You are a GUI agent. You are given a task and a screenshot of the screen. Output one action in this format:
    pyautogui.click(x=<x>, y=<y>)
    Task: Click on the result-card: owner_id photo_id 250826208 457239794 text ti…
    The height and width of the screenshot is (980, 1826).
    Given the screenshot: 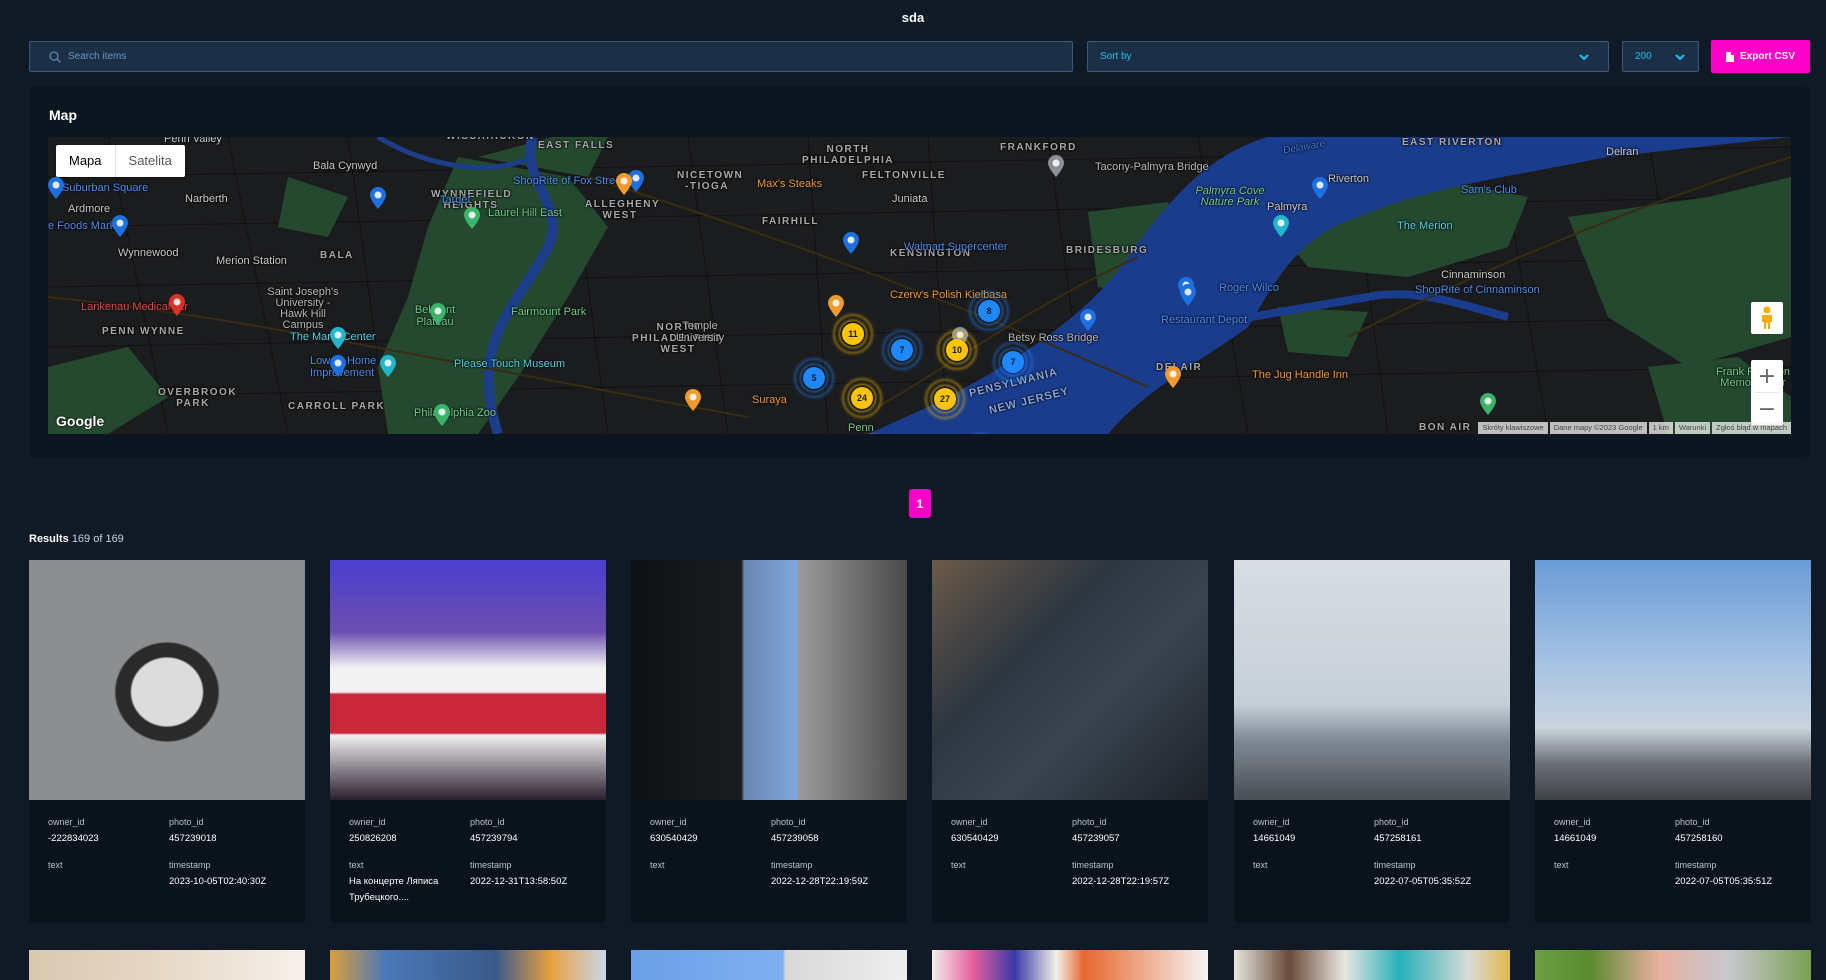 What is the action you would take?
    pyautogui.click(x=468, y=741)
    